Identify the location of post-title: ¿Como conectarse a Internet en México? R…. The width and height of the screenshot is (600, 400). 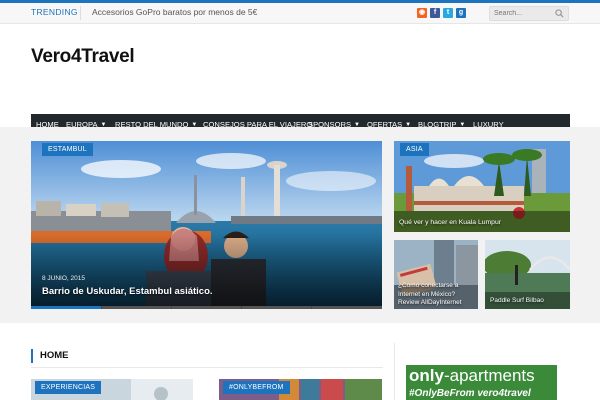
(438, 295).